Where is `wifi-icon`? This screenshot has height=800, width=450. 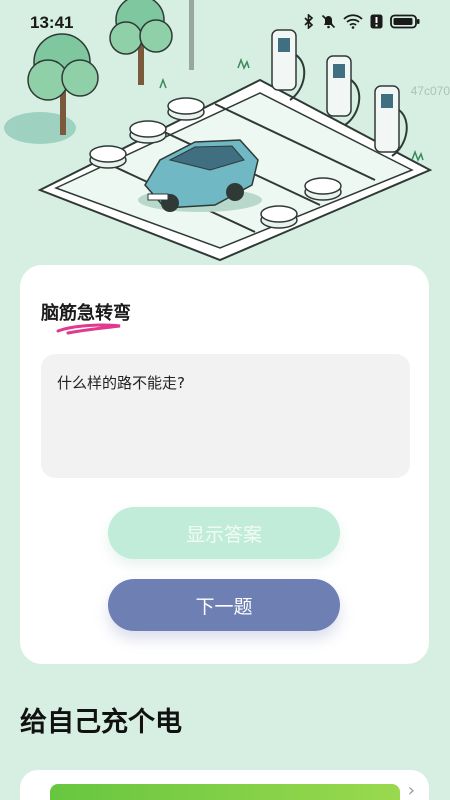
wifi-icon is located at coordinates (353, 21).